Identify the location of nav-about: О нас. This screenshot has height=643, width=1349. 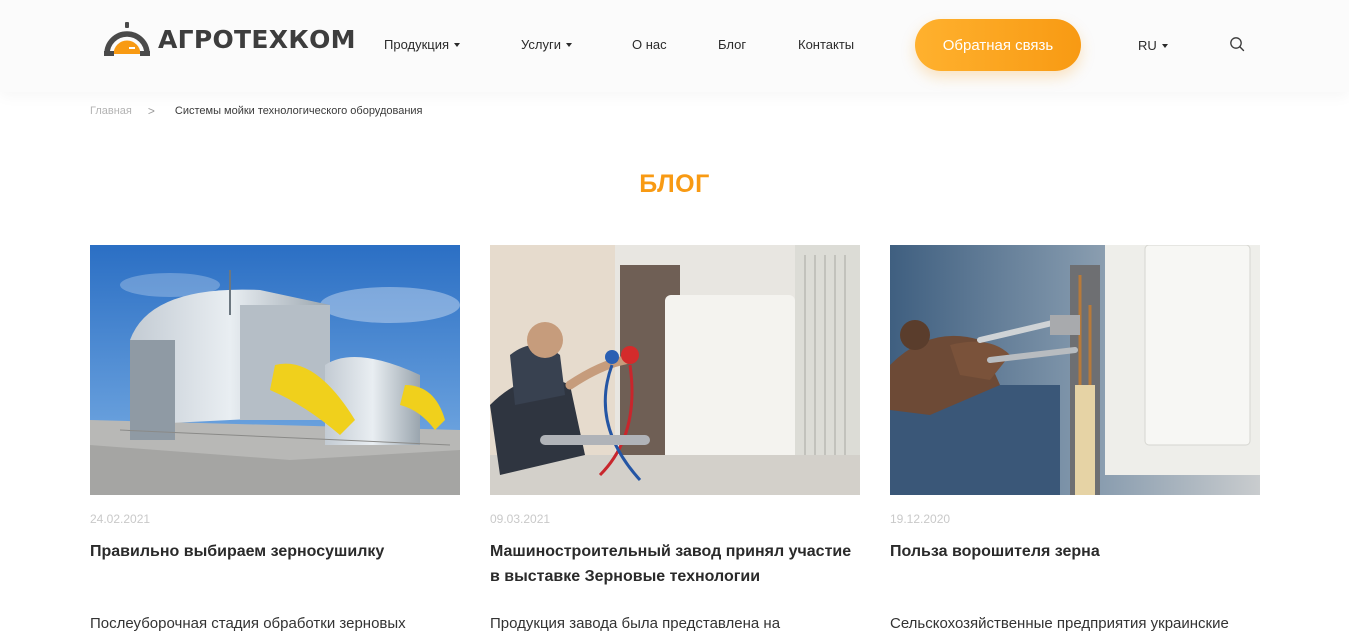
(649, 44).